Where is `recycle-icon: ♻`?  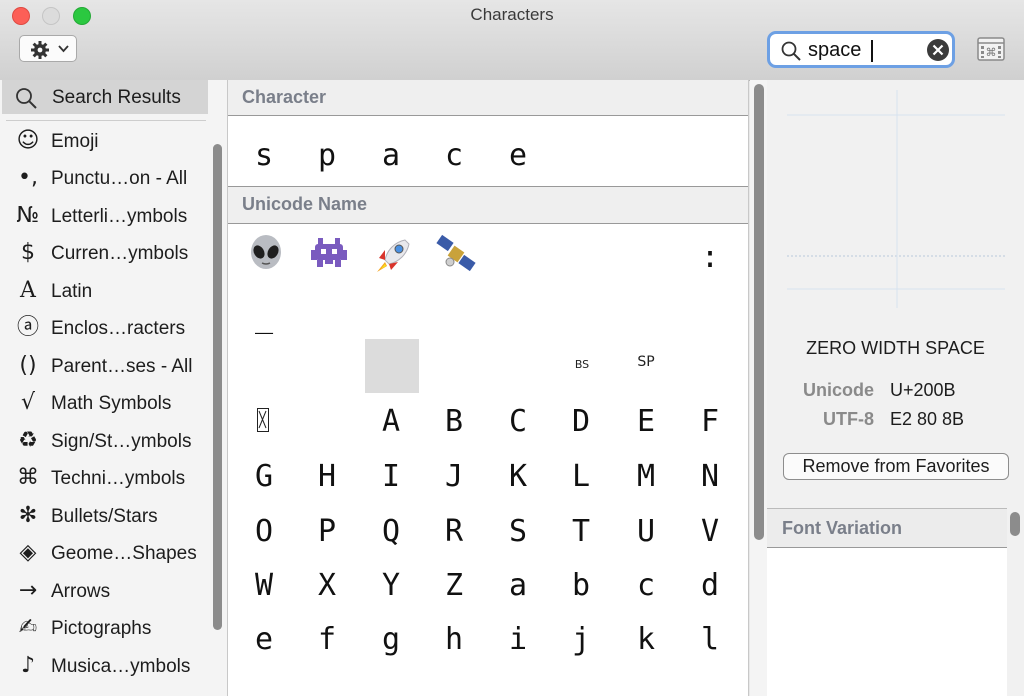
recycle-icon: ♻ is located at coordinates (28, 440).